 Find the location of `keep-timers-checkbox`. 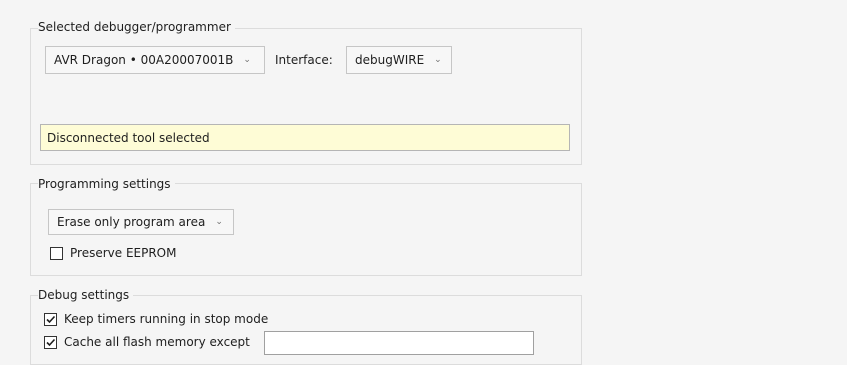

keep-timers-checkbox is located at coordinates (50, 319).